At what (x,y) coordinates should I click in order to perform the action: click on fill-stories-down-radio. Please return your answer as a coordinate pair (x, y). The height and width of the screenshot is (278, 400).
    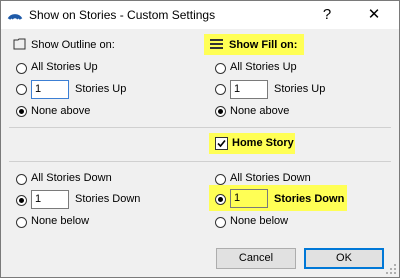
    Looking at the image, I should click on (220, 199).